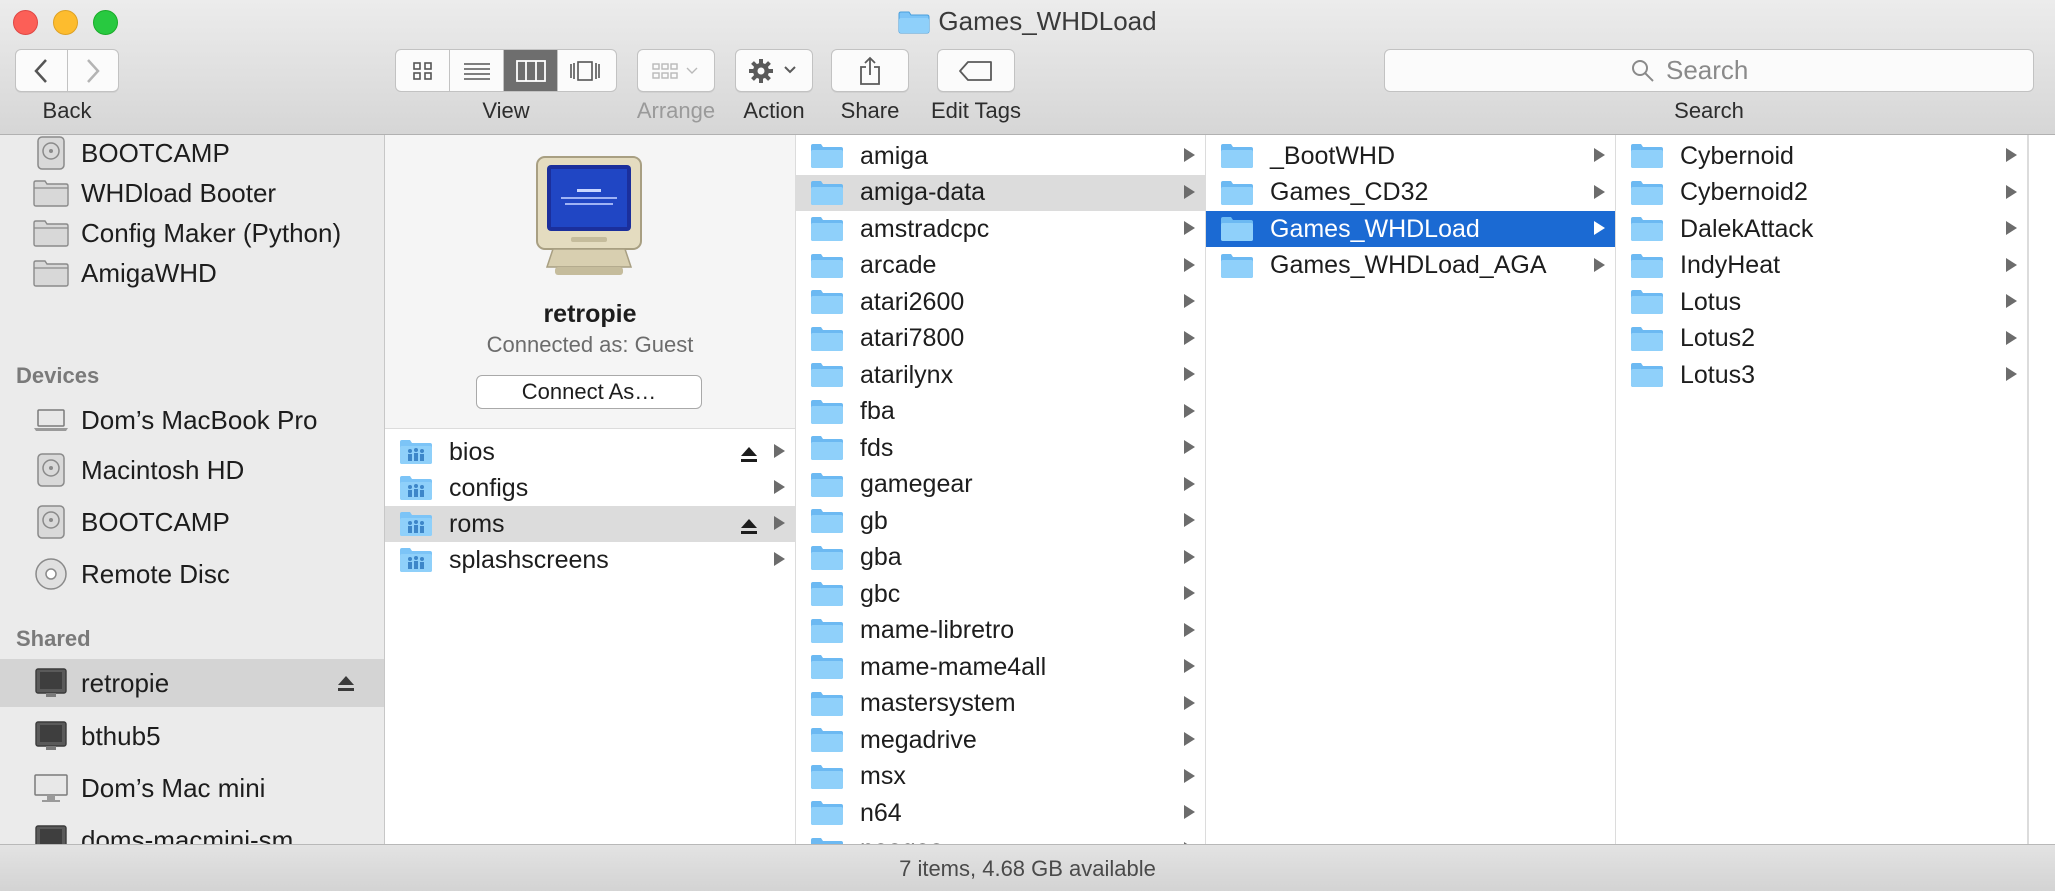  What do you see at coordinates (192, 420) in the screenshot?
I see `sidebar-item-macbook-pro: Dom’s MacBook Pro` at bounding box center [192, 420].